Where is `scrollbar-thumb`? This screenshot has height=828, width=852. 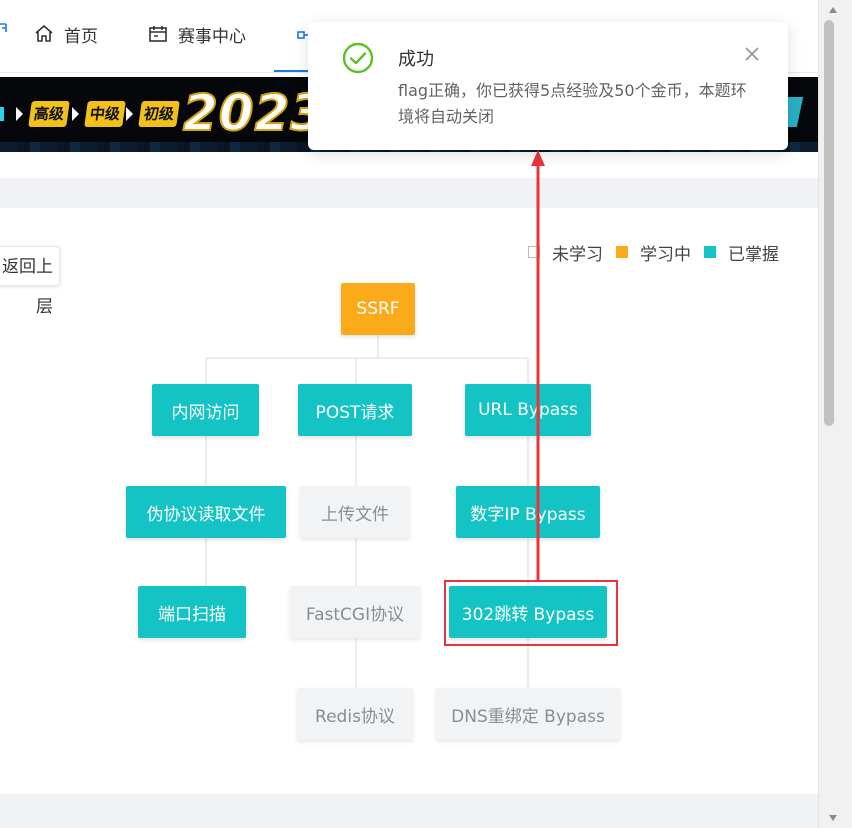 scrollbar-thumb is located at coordinates (829, 223).